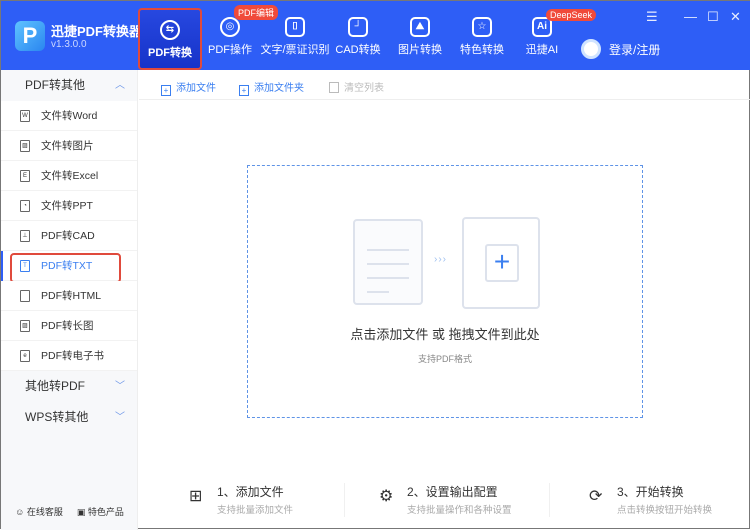  What do you see at coordinates (25, 296) in the screenshot?
I see `file-type-icon` at bounding box center [25, 296].